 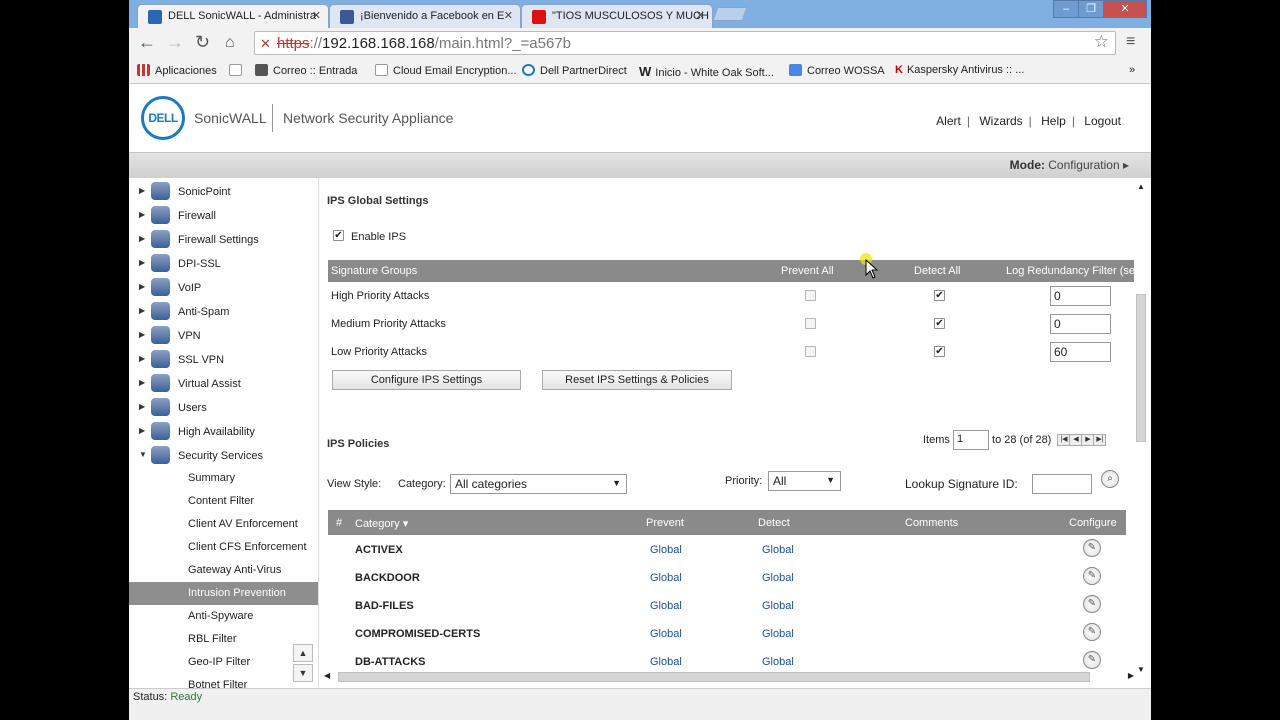 I want to click on bookmark-apps: Aplicaciones, so click(x=177, y=70).